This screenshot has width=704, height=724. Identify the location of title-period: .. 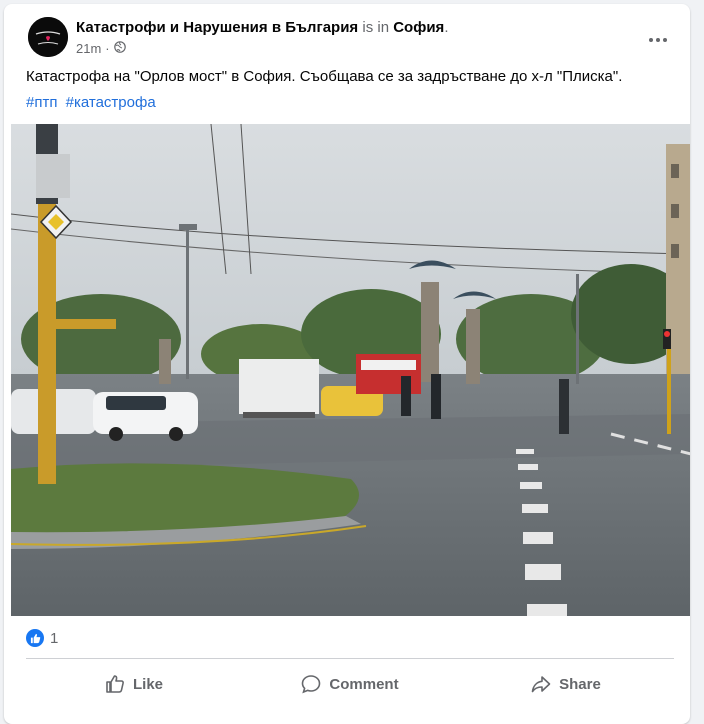
(446, 27).